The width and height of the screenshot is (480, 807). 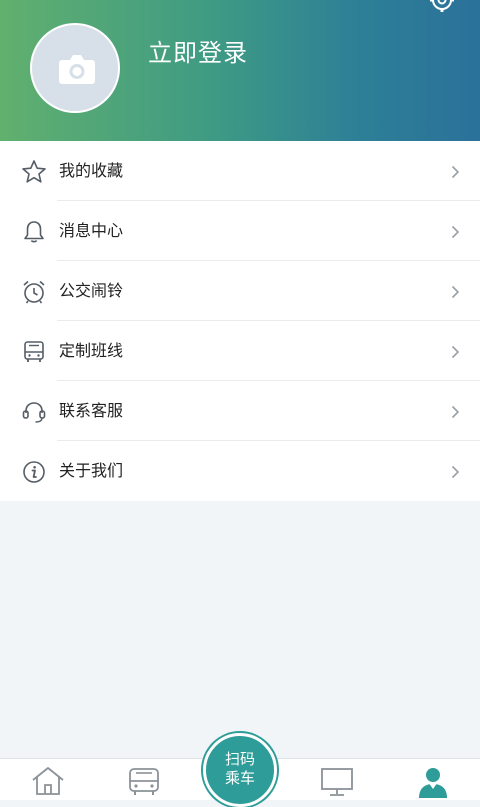 I want to click on camera-icon, so click(x=77, y=69).